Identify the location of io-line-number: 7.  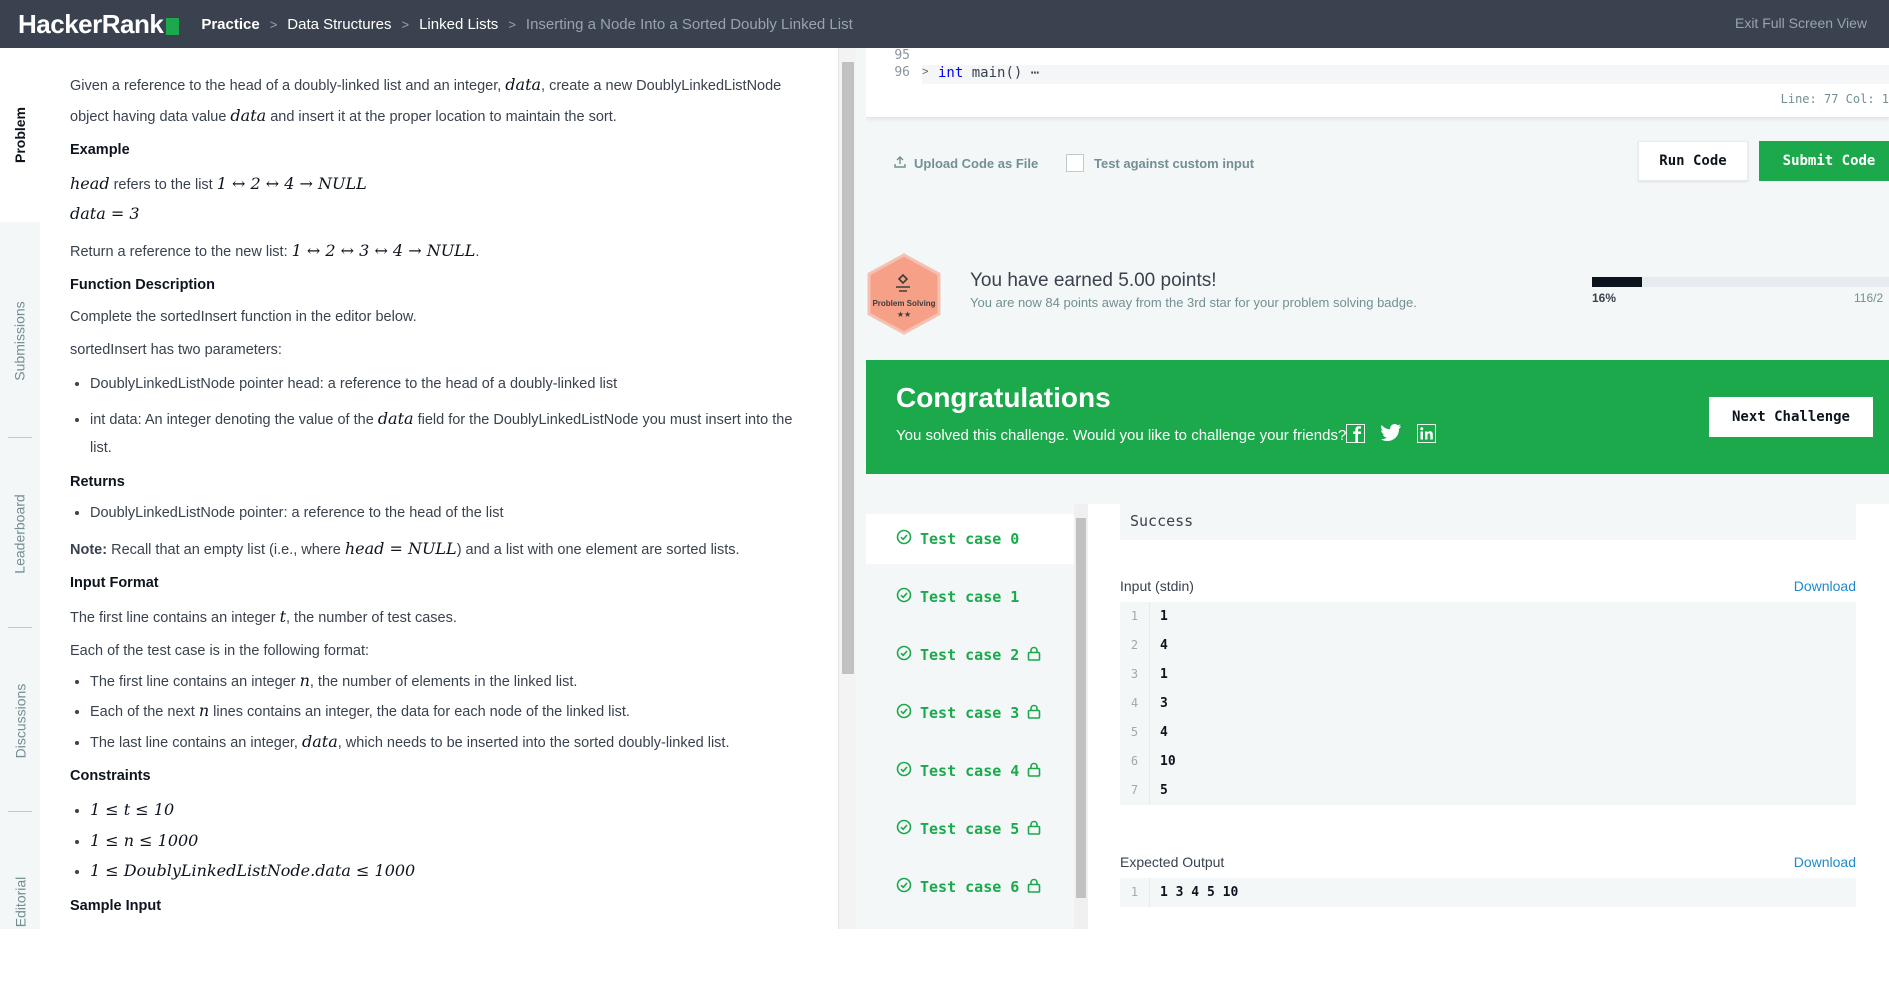
(1135, 790).